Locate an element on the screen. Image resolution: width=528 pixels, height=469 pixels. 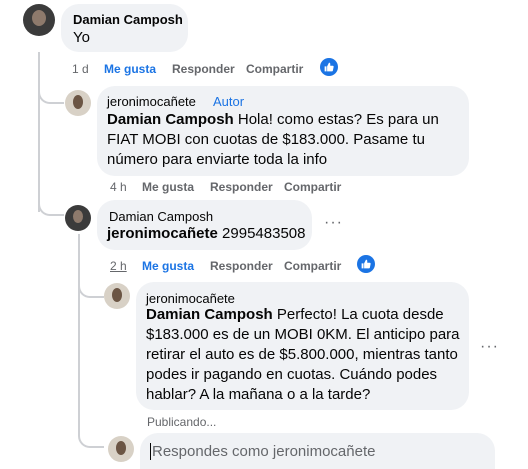
comment-bubble: Damian Camposh jeronimocañete 2995483508 is located at coordinates (204, 225).